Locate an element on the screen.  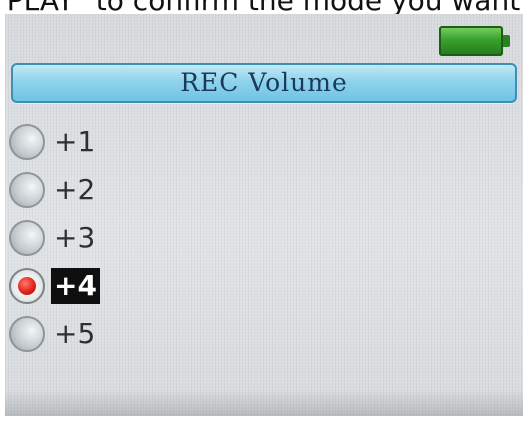
option-label: +3 is located at coordinates (75, 237).